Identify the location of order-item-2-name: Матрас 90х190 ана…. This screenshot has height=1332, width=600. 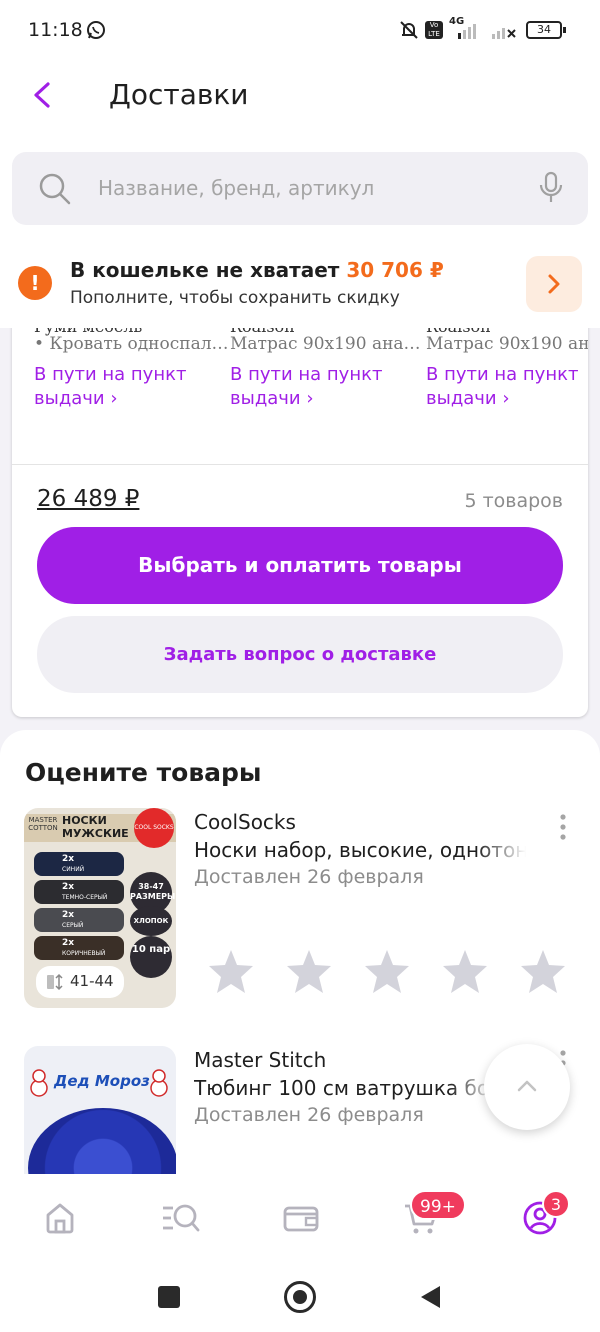
(325, 344).